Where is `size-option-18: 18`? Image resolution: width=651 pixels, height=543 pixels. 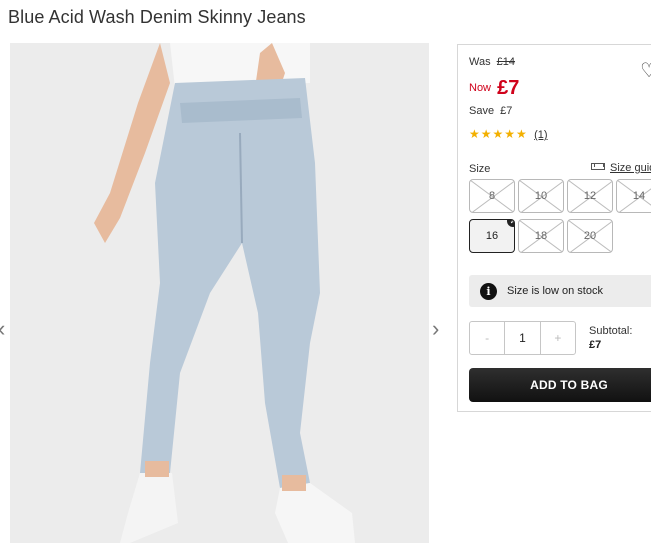
size-option-18: 18 is located at coordinates (541, 236).